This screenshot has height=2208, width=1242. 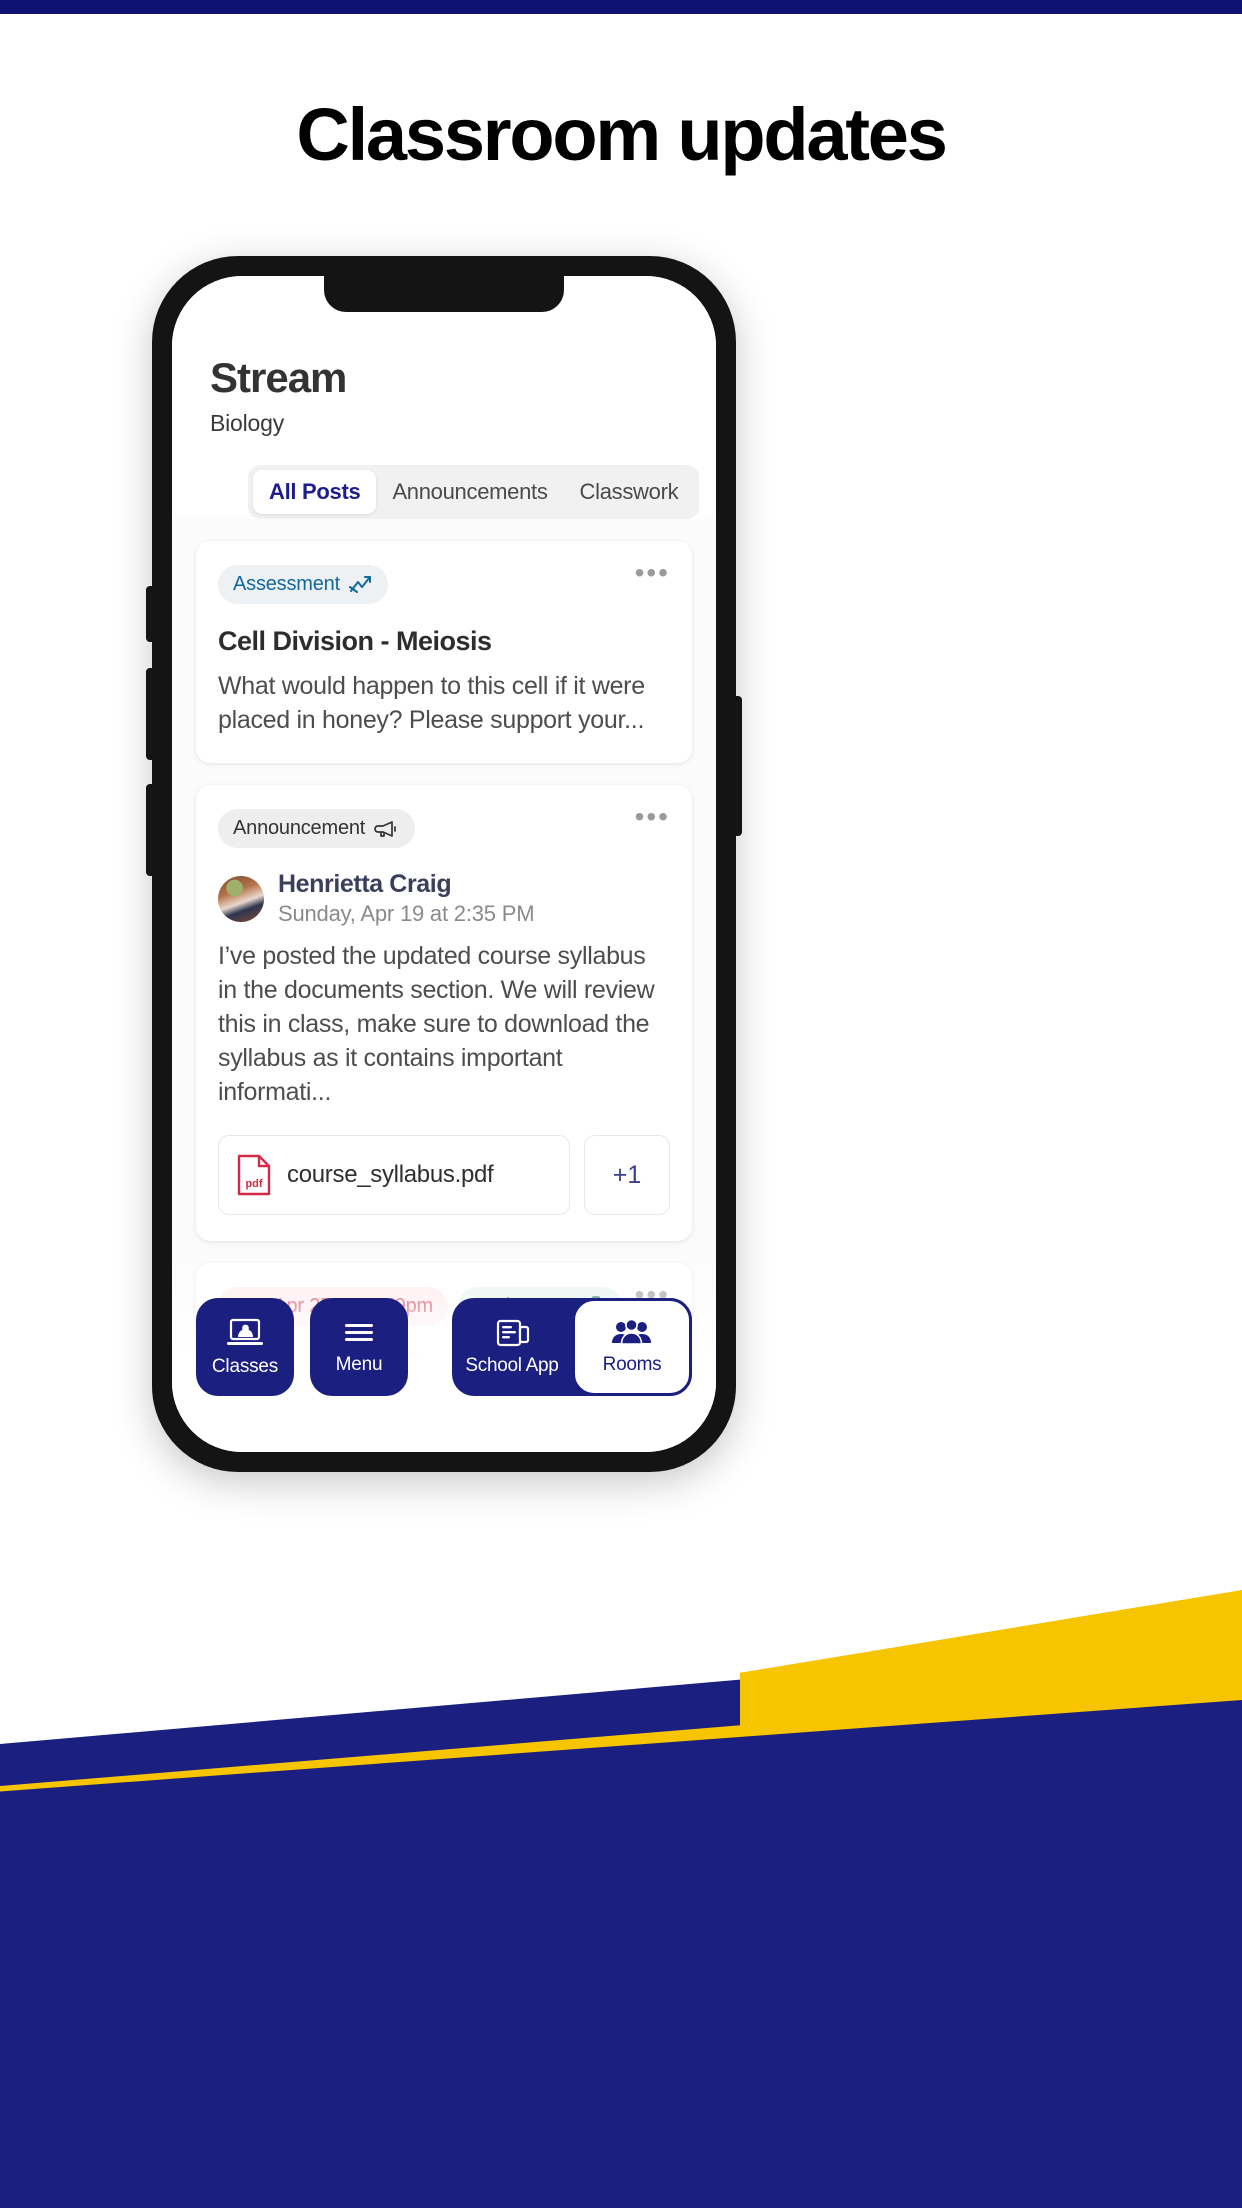 I want to click on status-badge-assessment: Assessment, so click(x=303, y=585).